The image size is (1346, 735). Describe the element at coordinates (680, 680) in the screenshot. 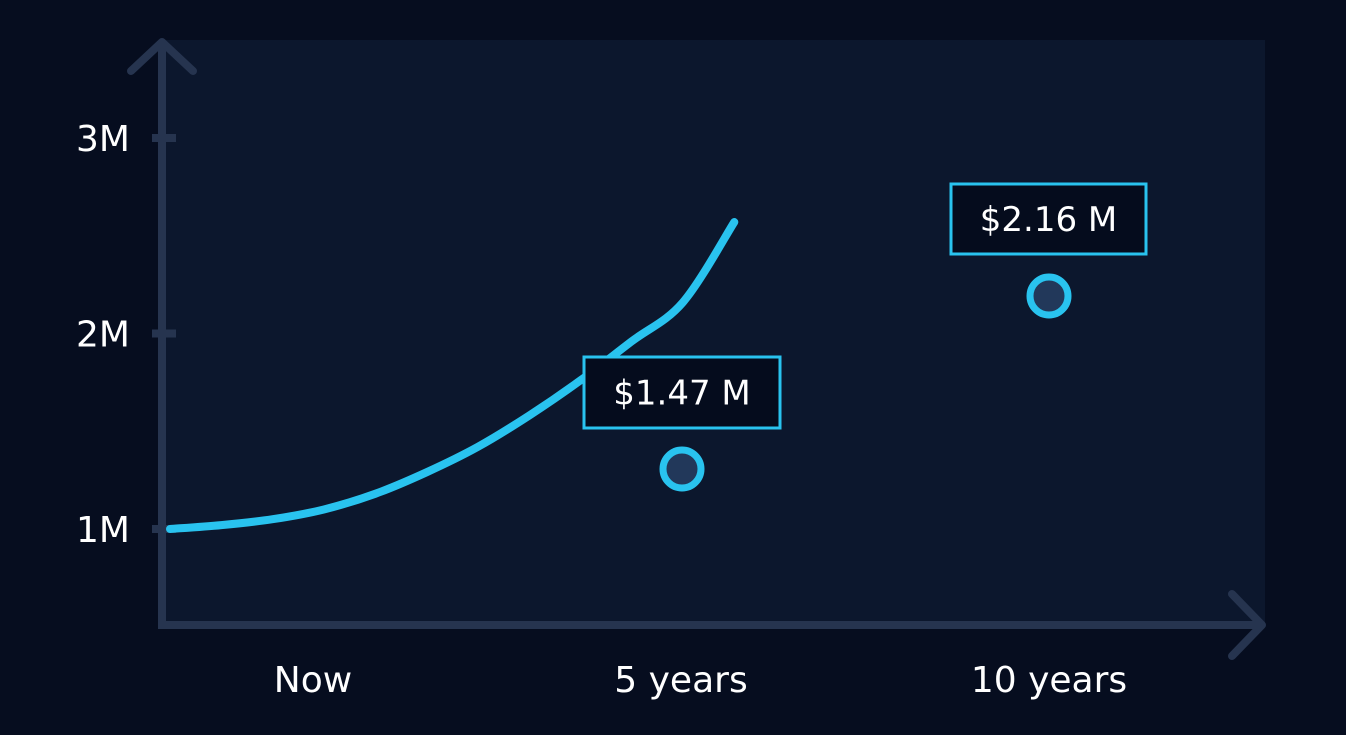

I see `x-tick-label: 5 years` at that location.